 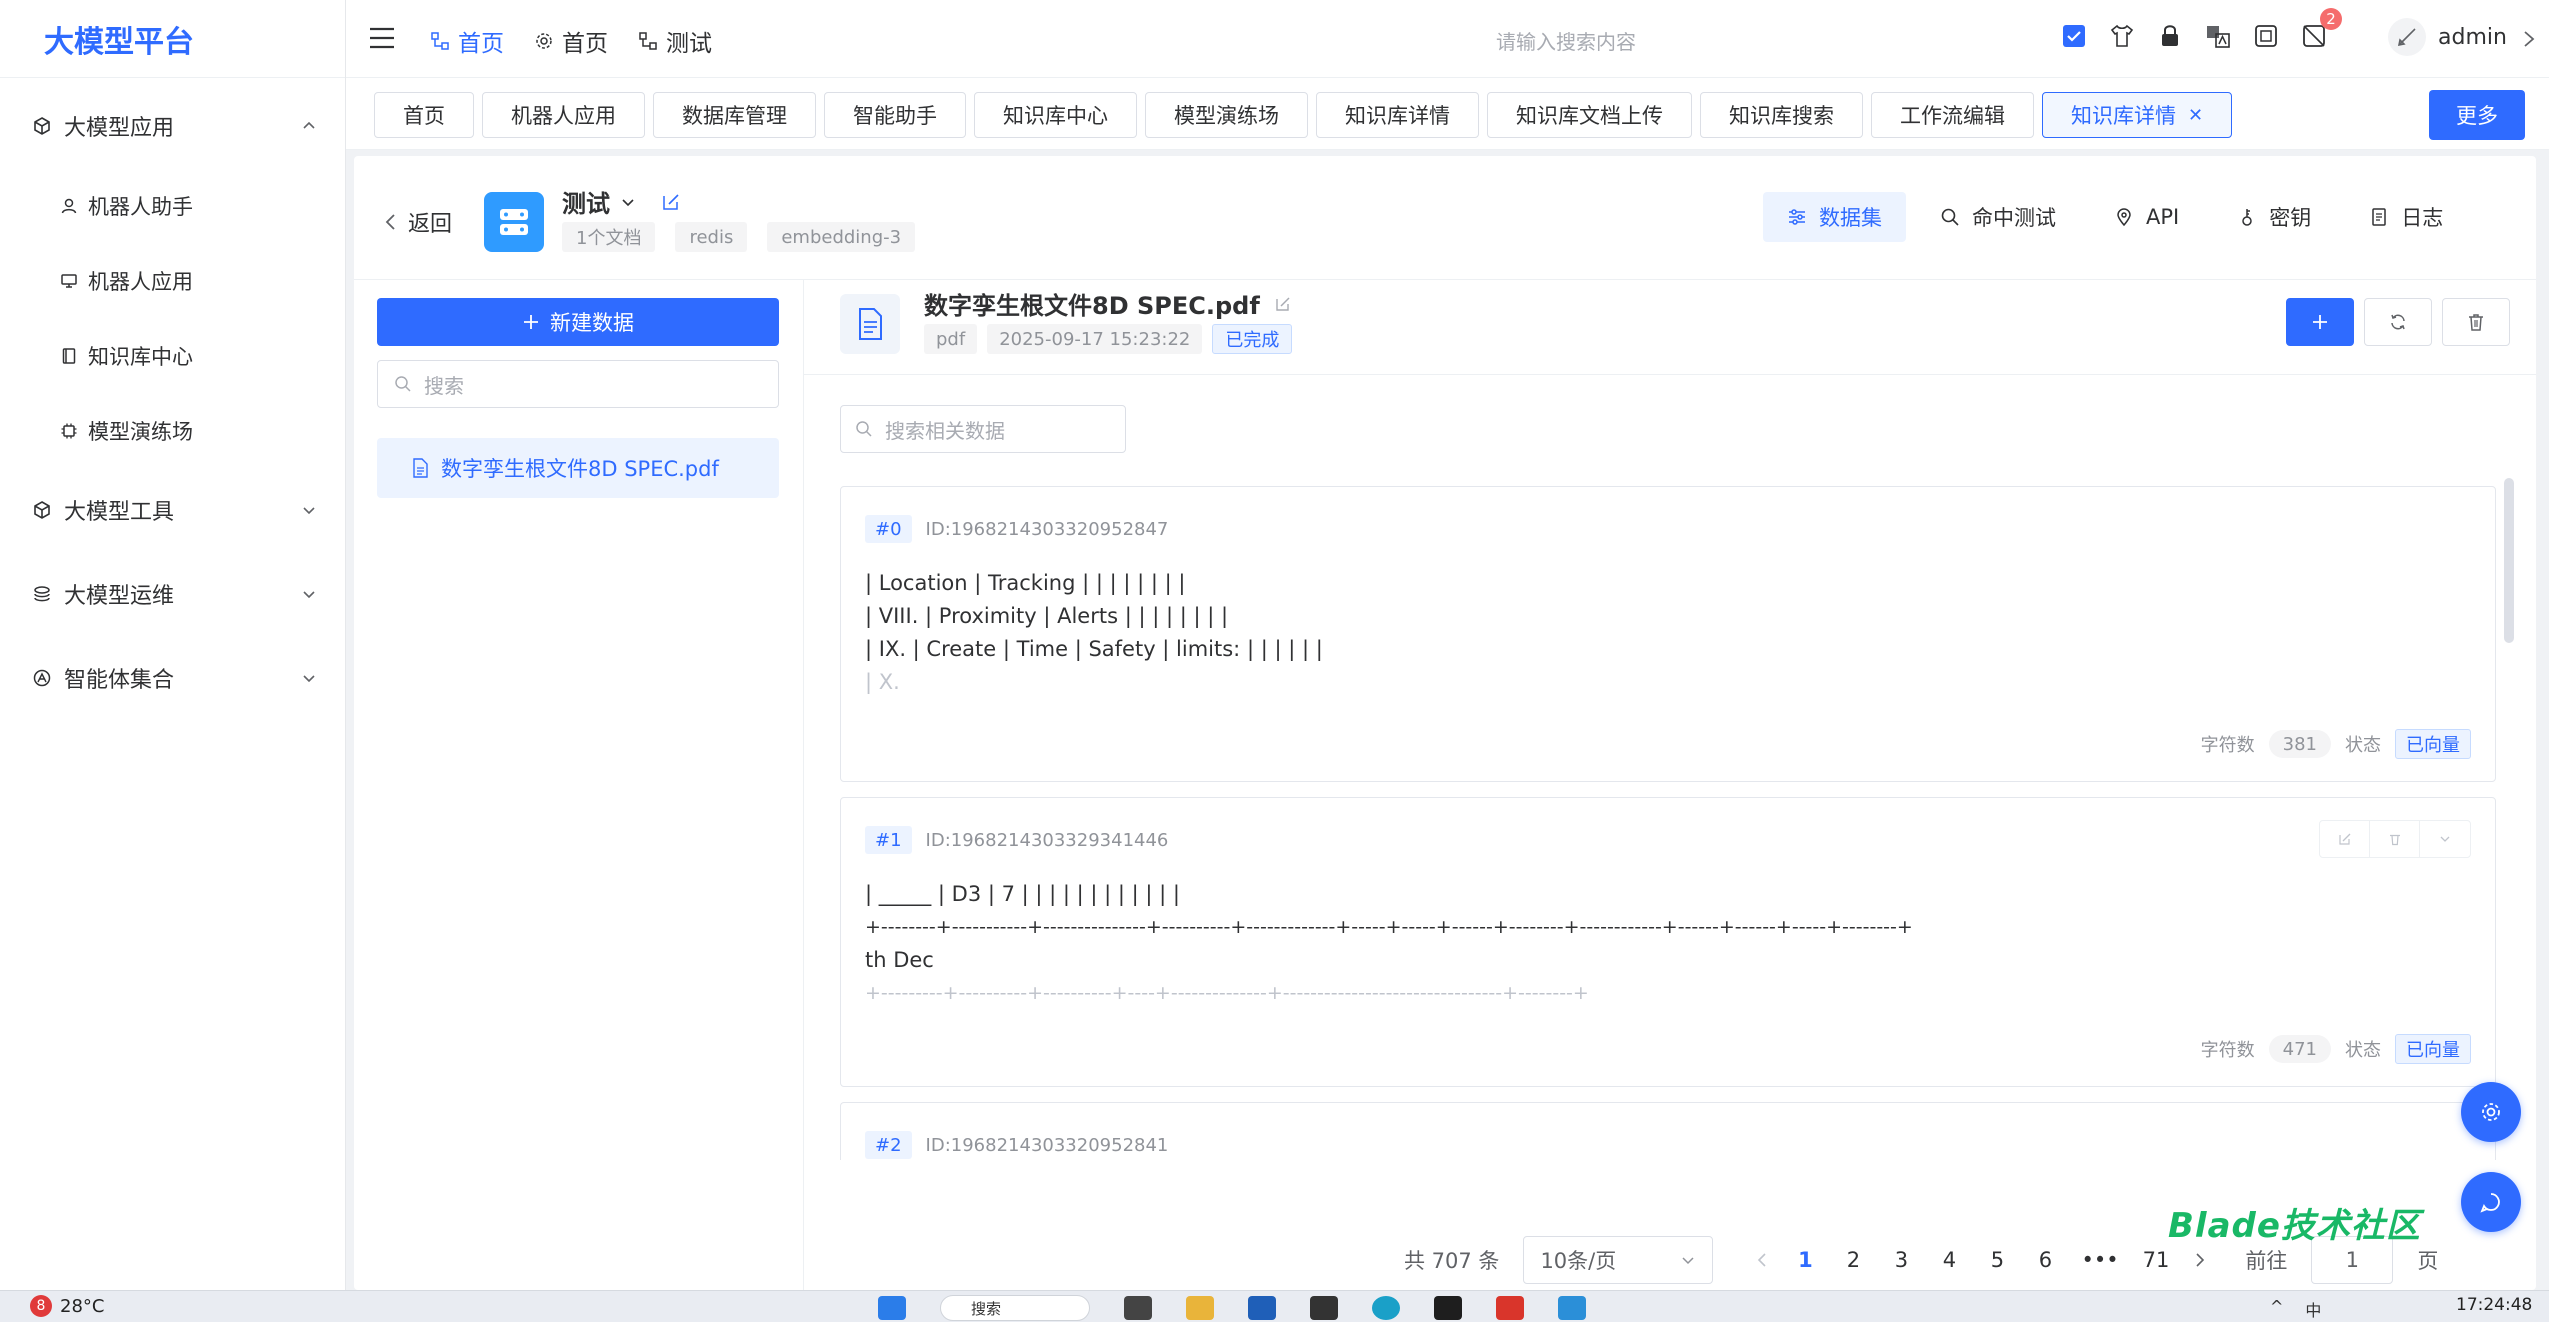 I want to click on back-button: 返回, so click(x=418, y=222).